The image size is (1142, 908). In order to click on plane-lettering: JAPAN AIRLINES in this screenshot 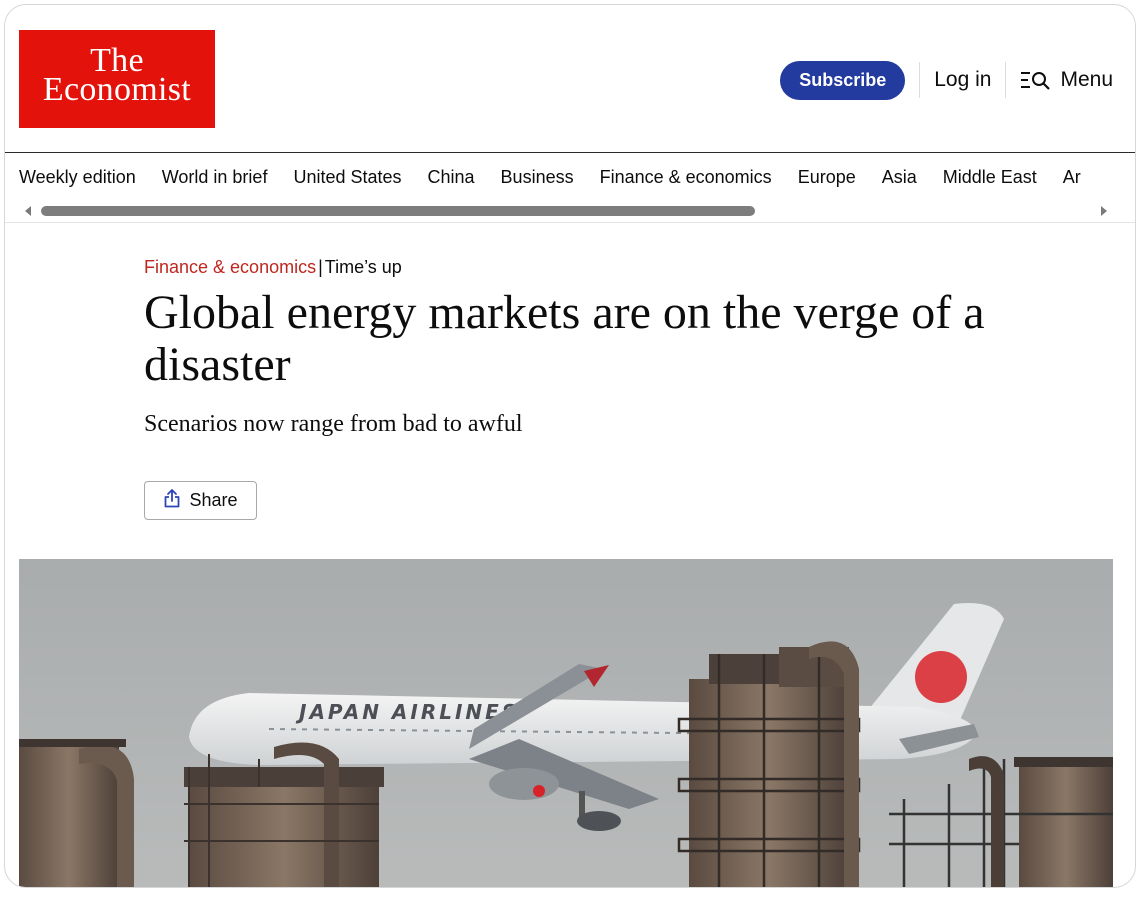, I will do `click(407, 712)`.